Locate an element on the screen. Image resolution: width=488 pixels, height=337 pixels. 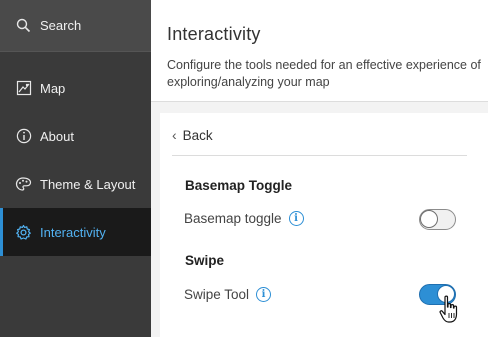
sidebar-item-label: About is located at coordinates (57, 136).